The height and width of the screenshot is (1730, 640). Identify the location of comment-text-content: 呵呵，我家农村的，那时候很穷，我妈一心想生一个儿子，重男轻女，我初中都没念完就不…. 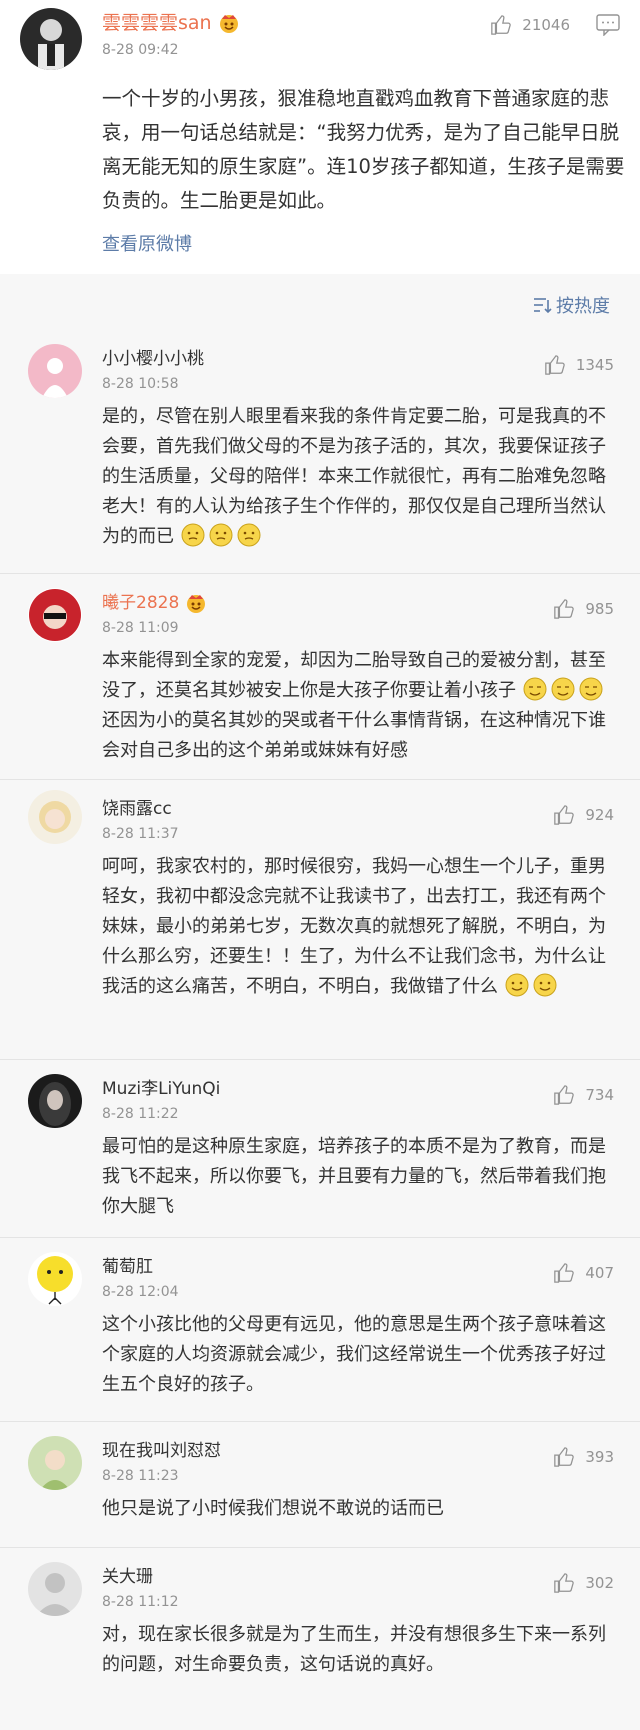
(354, 926).